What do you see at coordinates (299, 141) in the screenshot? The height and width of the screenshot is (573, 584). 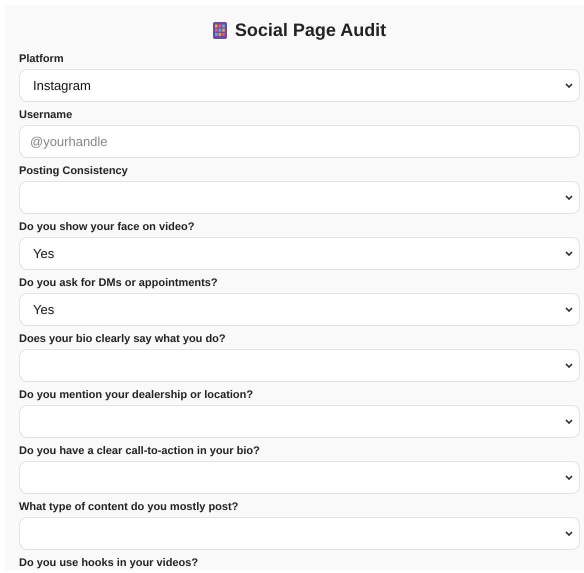 I see `username-field: @yourhandle` at bounding box center [299, 141].